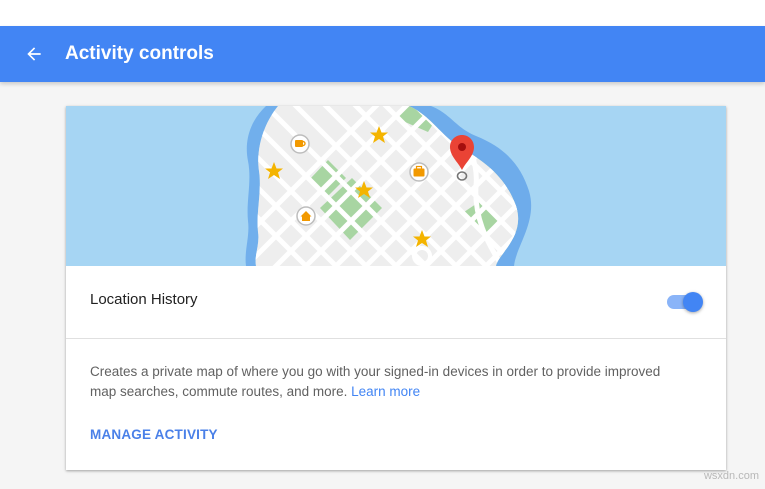 The height and width of the screenshot is (489, 765). I want to click on location-history-row: Location History, so click(396, 302).